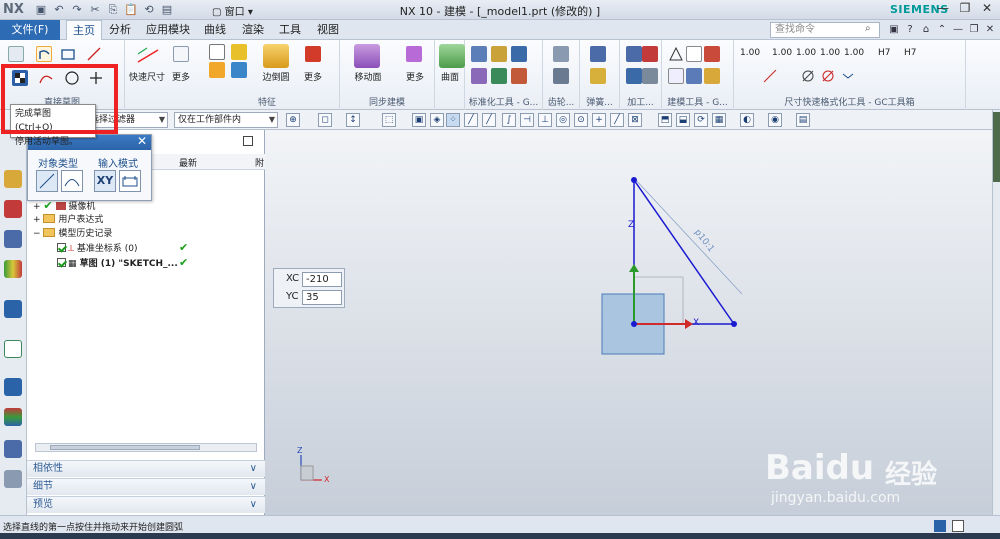  I want to click on tab-render: 渲染, so click(253, 30).